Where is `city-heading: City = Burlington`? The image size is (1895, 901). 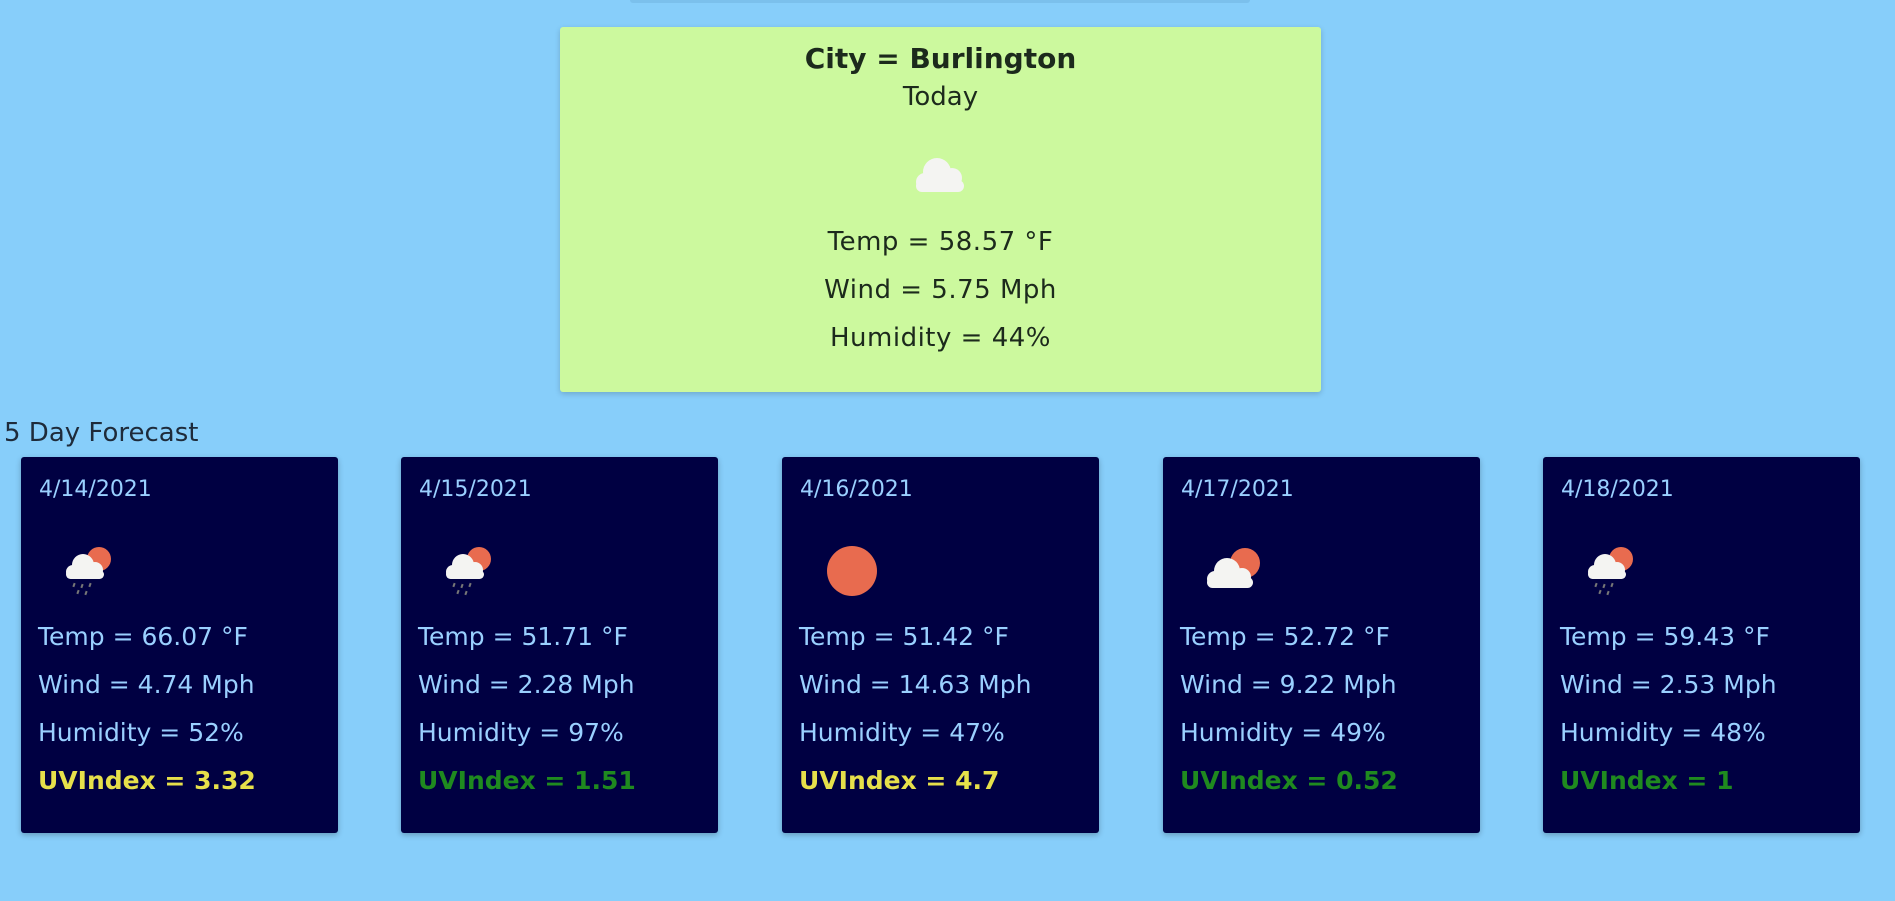
city-heading: City = Burlington is located at coordinates (940, 58).